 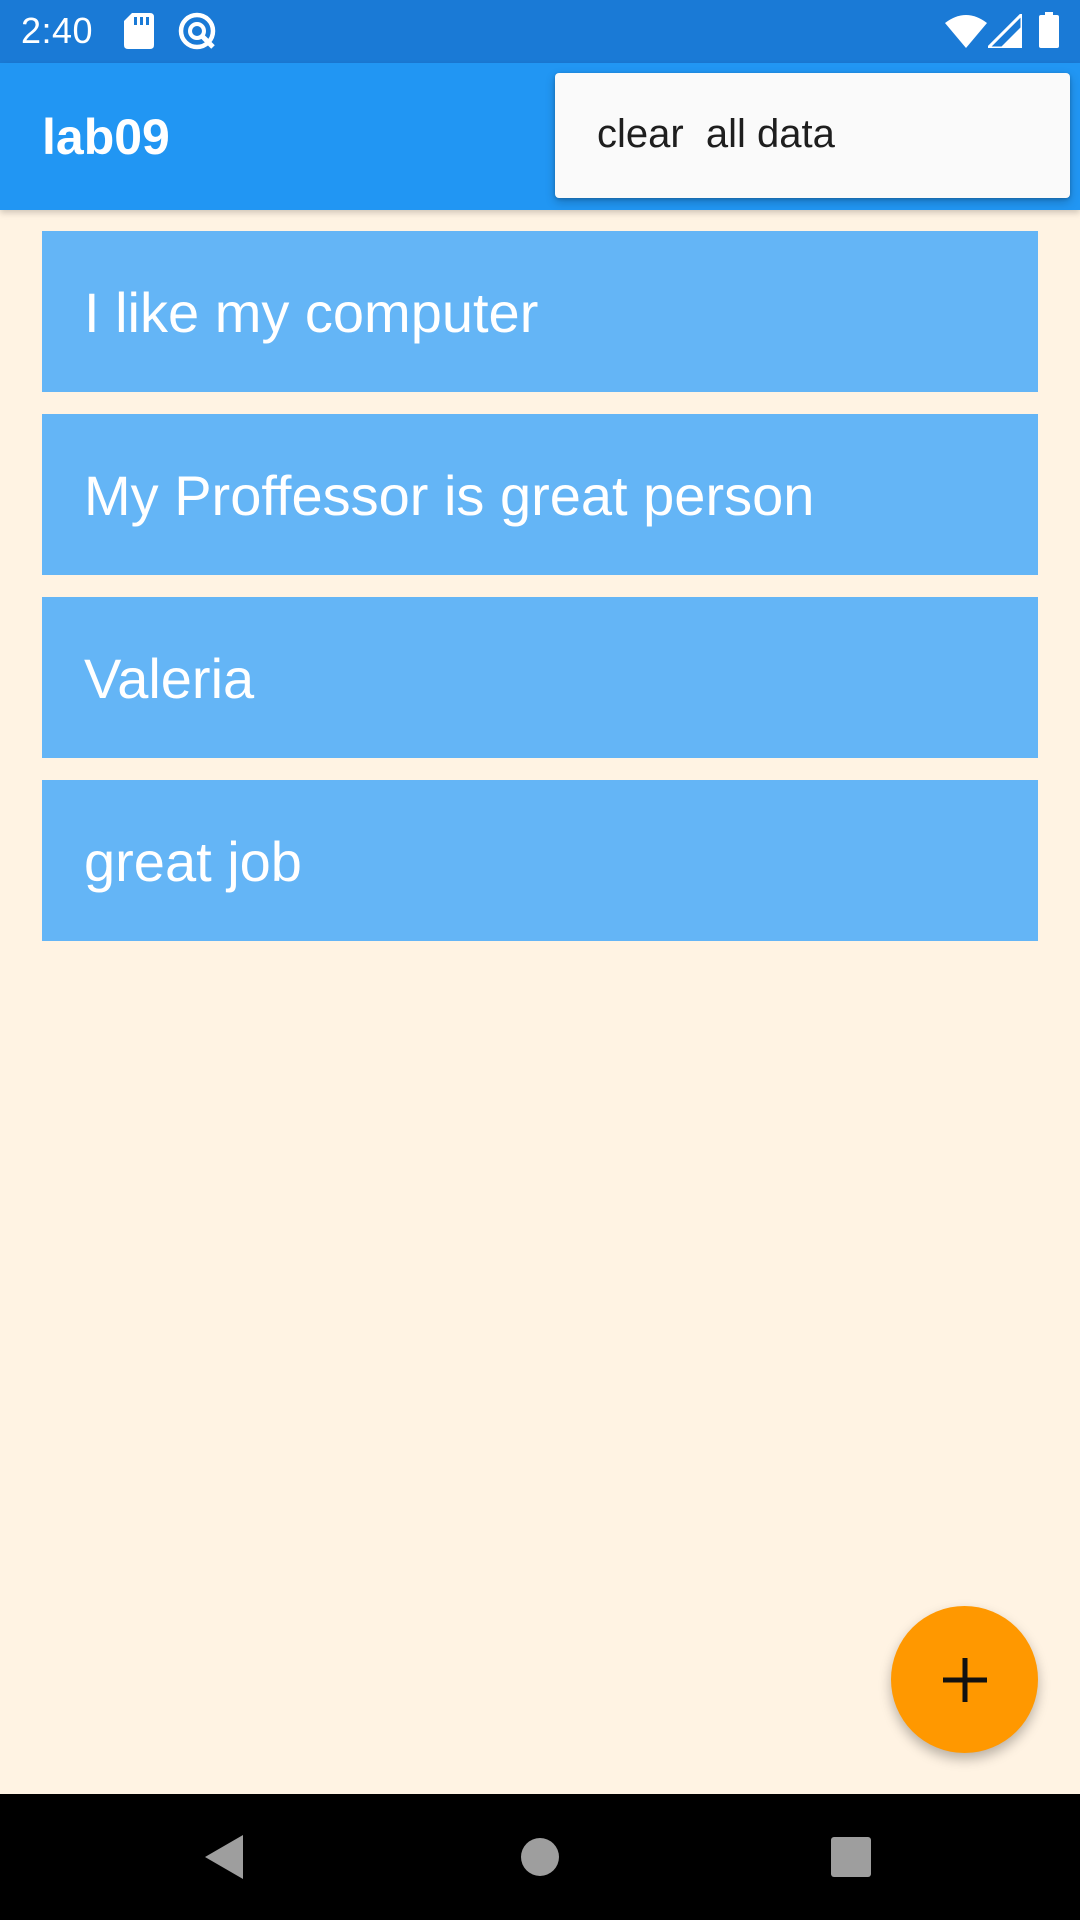 I want to click on overflow-menu: clear all data, so click(x=812, y=135).